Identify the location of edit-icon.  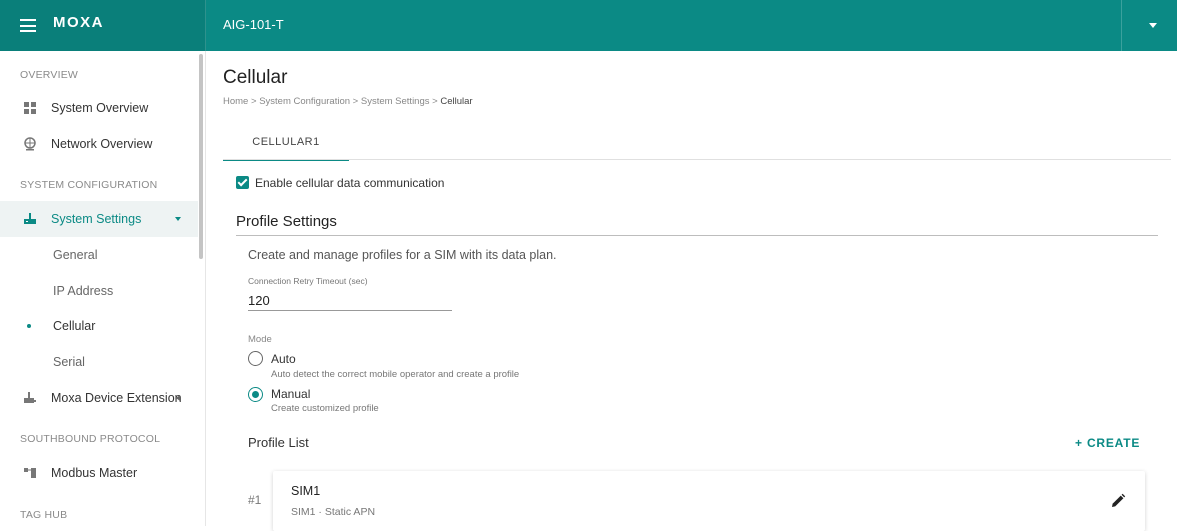
(1118, 501).